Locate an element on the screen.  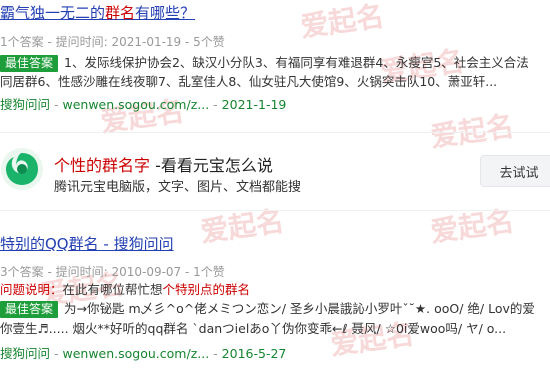
ad-title-post: -看看元宝怎么说 is located at coordinates (211, 165).